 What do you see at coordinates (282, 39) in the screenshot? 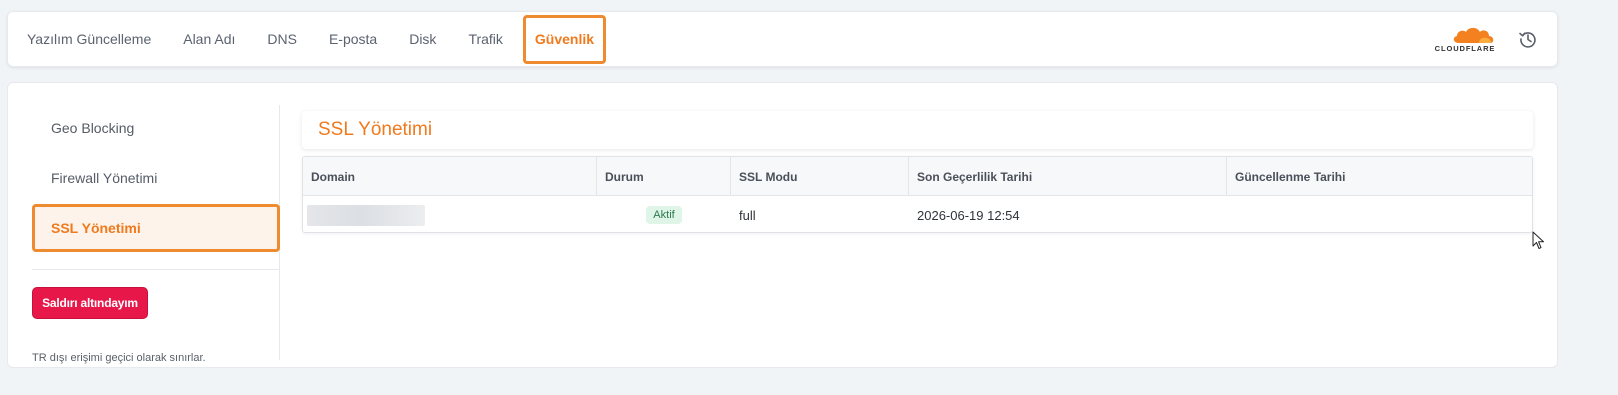
I see `tab-dns: DNS` at bounding box center [282, 39].